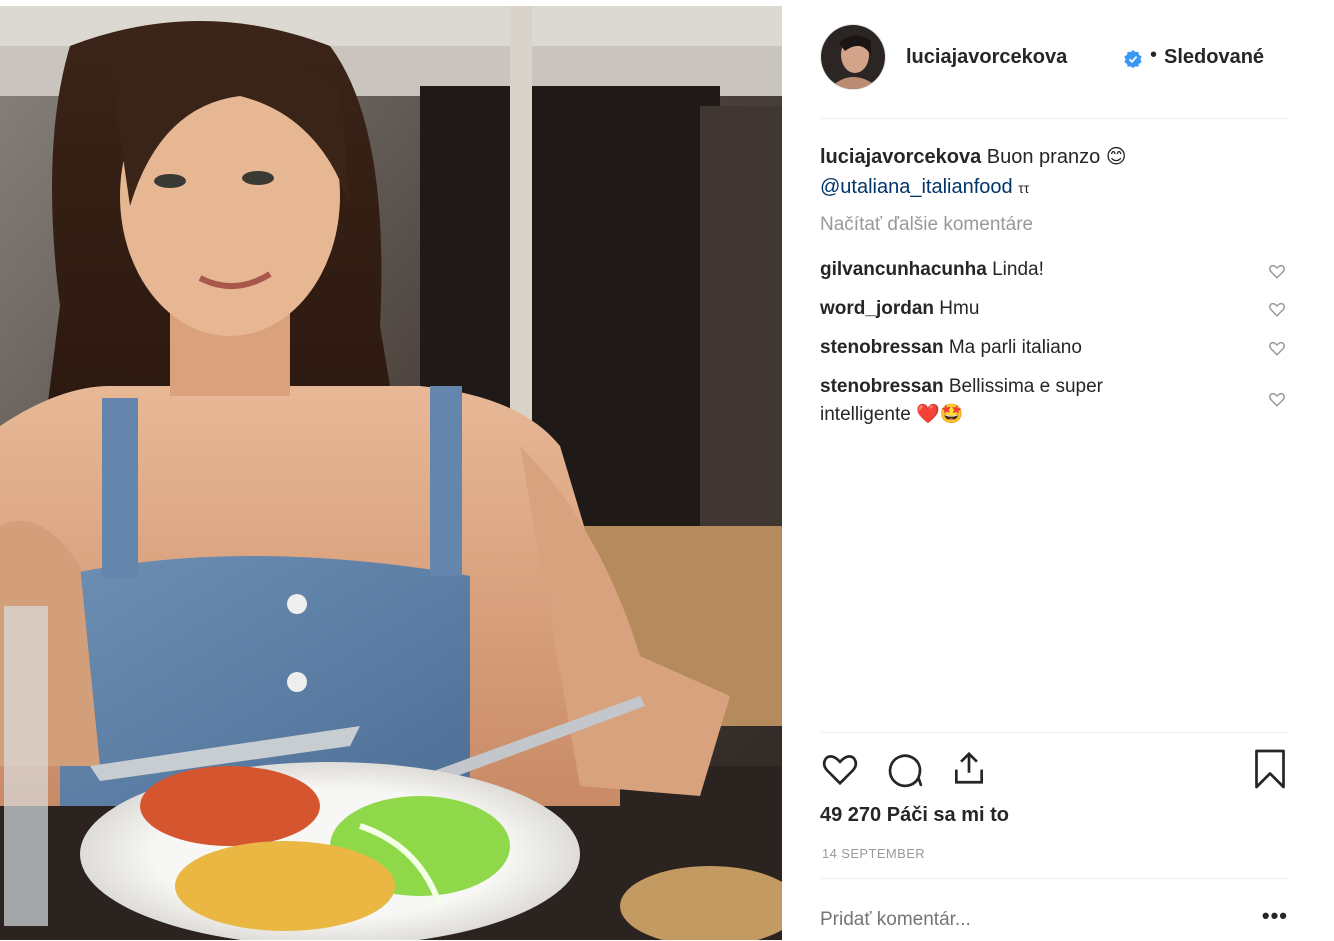 The image size is (1334, 941). Describe the element at coordinates (940, 414) in the screenshot. I see `comment-emoji: ❤️🤩` at that location.